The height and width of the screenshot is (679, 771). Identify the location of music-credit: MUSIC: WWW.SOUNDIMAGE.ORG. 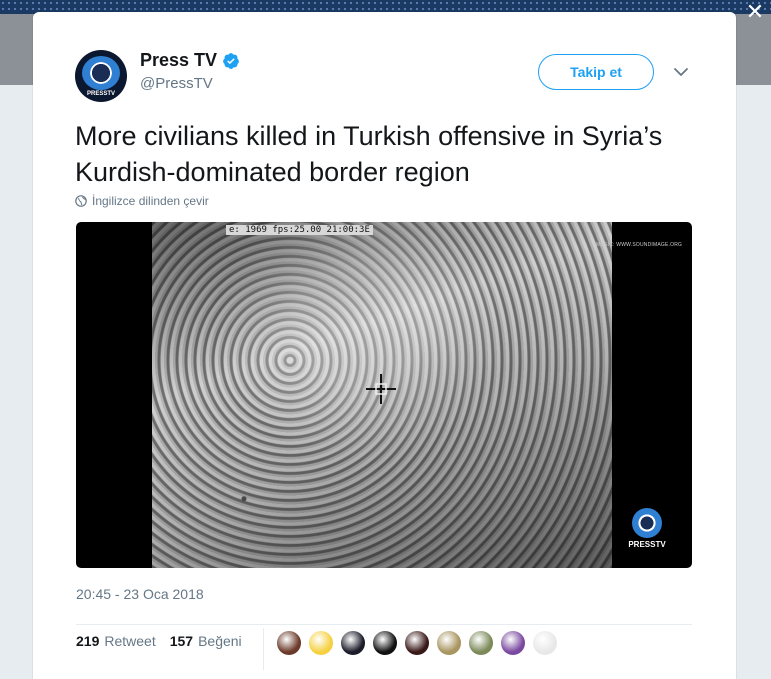
(639, 245).